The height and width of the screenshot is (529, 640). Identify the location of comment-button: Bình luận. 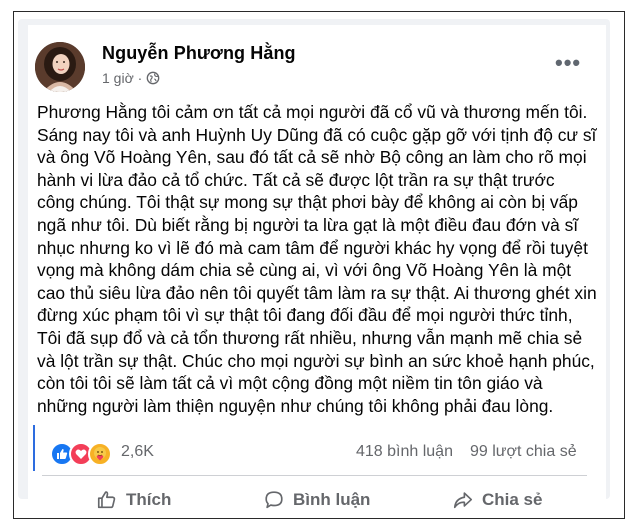
(316, 500).